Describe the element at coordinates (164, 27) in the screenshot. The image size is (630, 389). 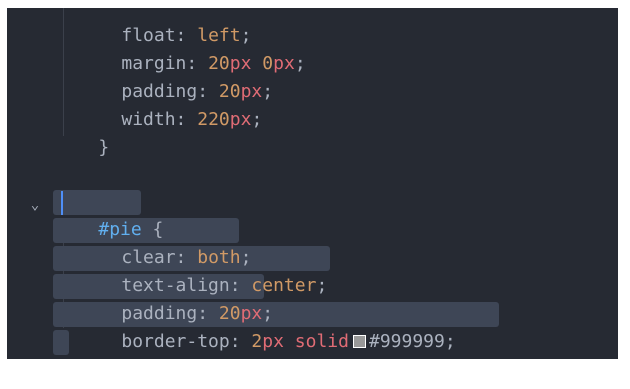
I see `code-line: float: left;` at that location.